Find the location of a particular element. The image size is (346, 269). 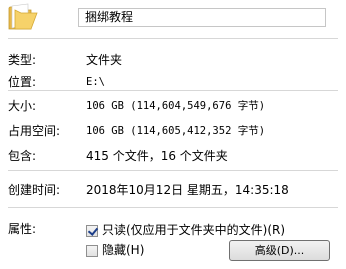

readonly-label: 只读(仅应用于文件夹中的文件)(R) is located at coordinates (194, 230).